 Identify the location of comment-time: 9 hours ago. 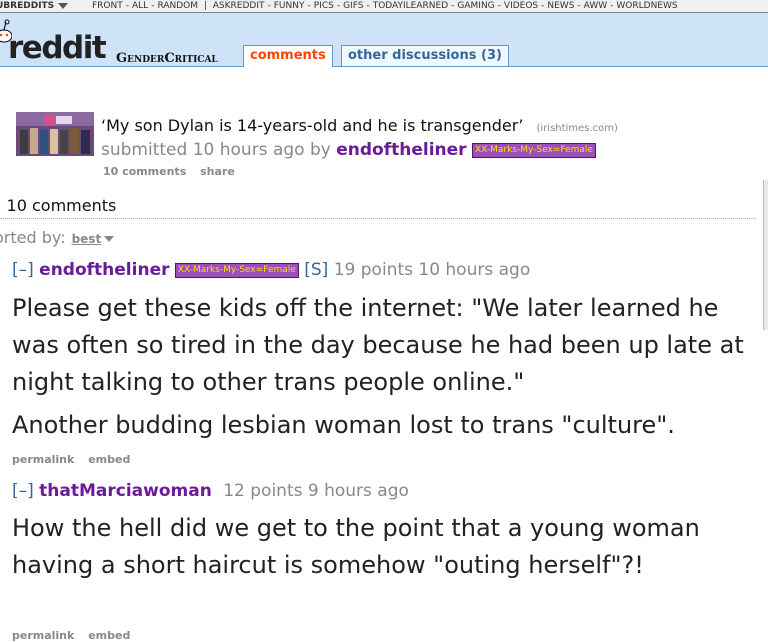
(358, 491).